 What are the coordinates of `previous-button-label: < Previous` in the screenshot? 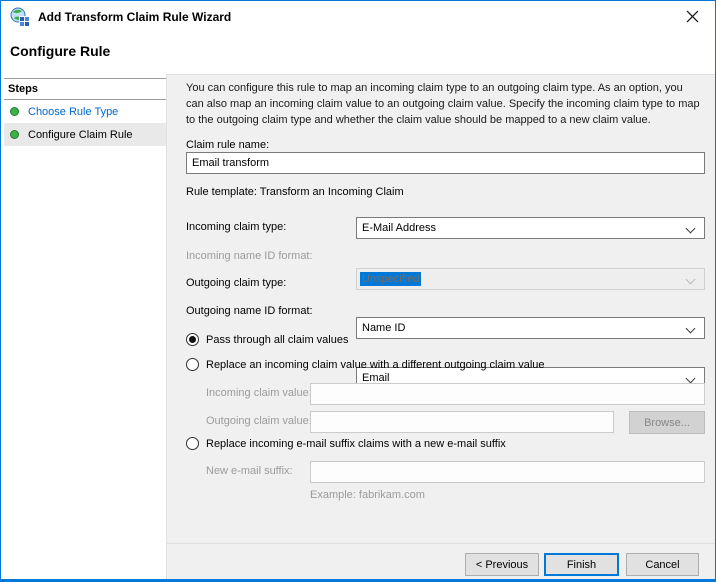 It's located at (502, 564).